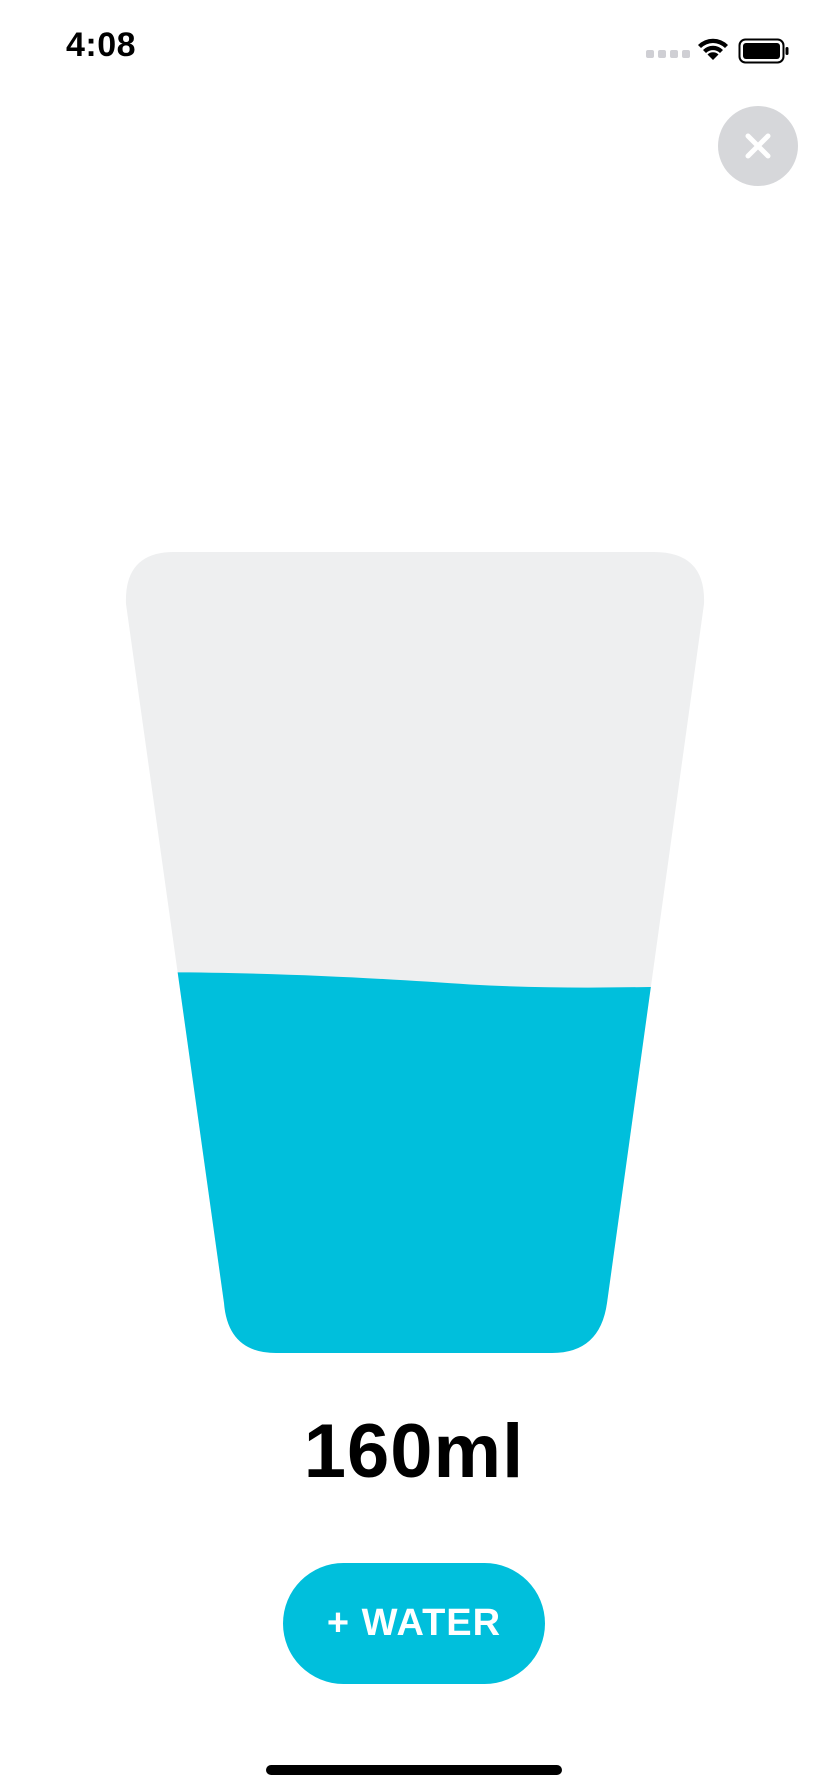  What do you see at coordinates (414, 1770) in the screenshot?
I see `home-indicator` at bounding box center [414, 1770].